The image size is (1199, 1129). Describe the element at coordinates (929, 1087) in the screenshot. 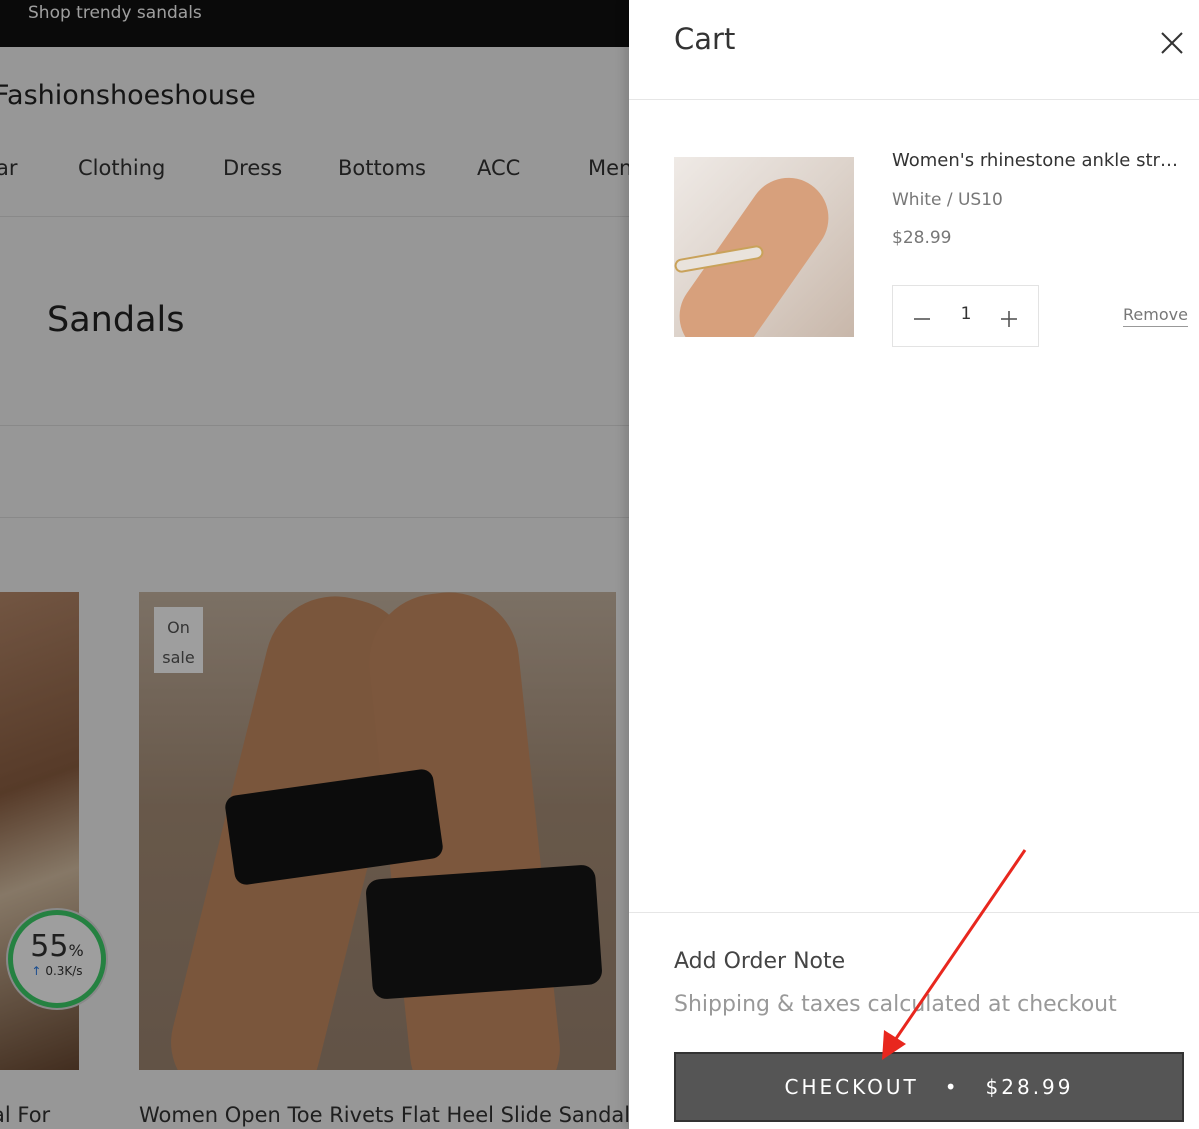

I see `checkout-button: CHECKOUT • $28.99` at that location.